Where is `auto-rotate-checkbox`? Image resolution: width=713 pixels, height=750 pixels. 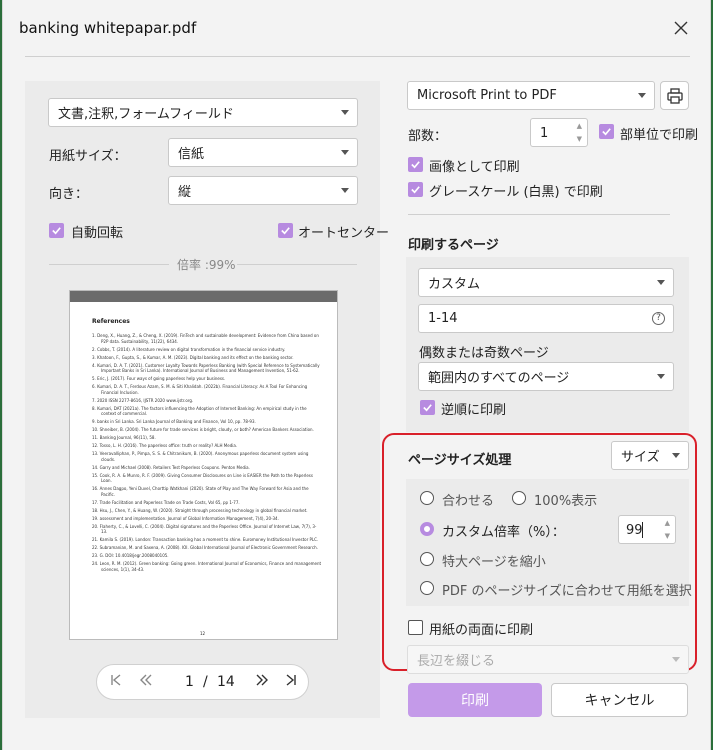 auto-rotate-checkbox is located at coordinates (56, 230).